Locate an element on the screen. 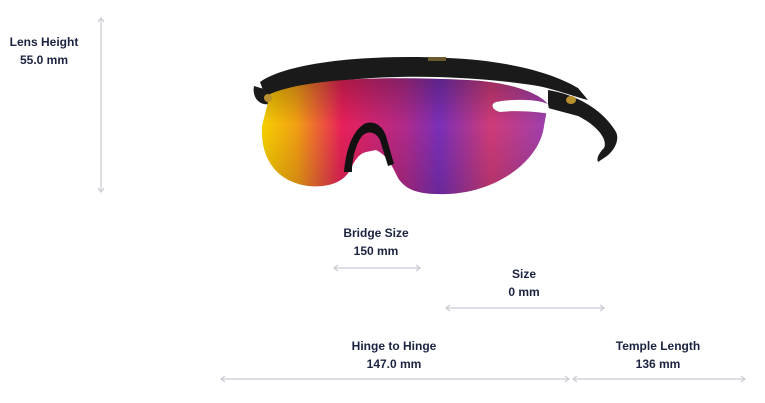  temple-length-label: Temple Length 136 mm is located at coordinates (658, 355).